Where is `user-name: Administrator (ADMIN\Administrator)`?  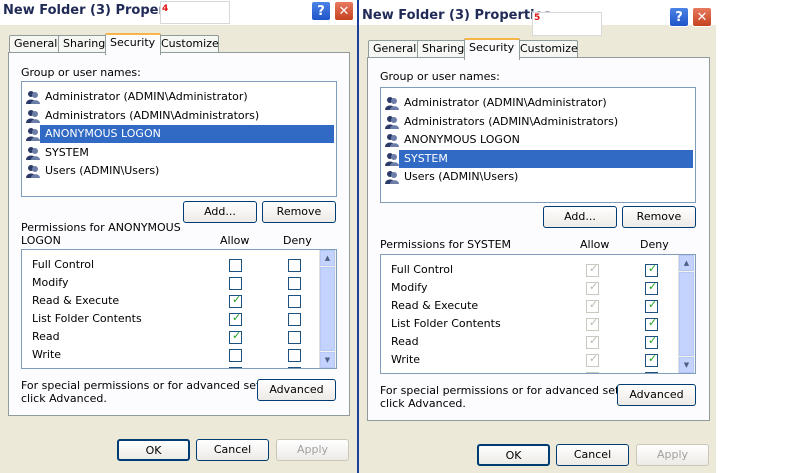 user-name: Administrator (ADMIN\Administrator) is located at coordinates (146, 96).